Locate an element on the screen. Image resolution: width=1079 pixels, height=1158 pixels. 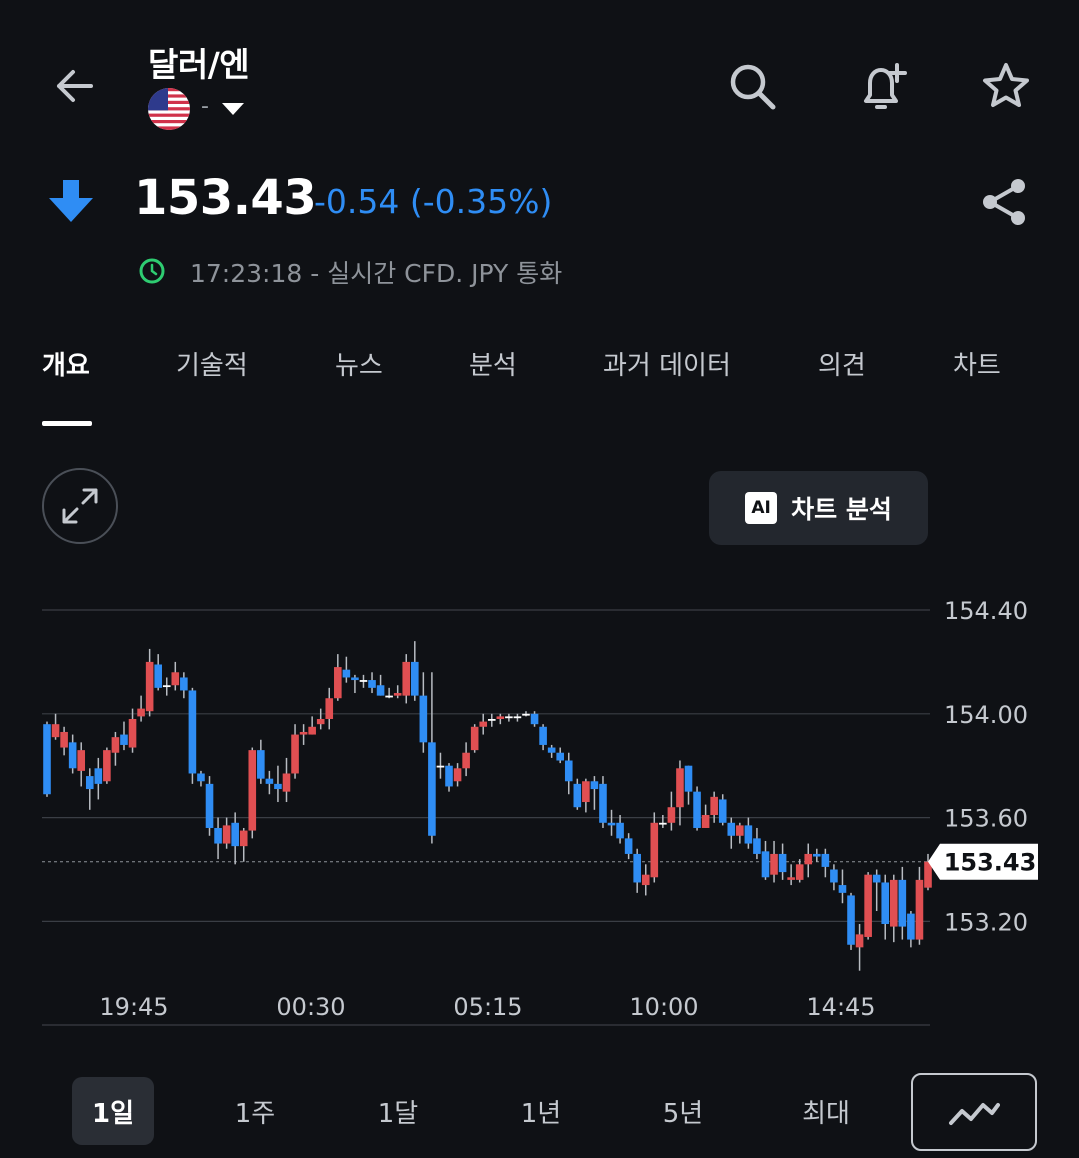
chart-type-button is located at coordinates (974, 1112).